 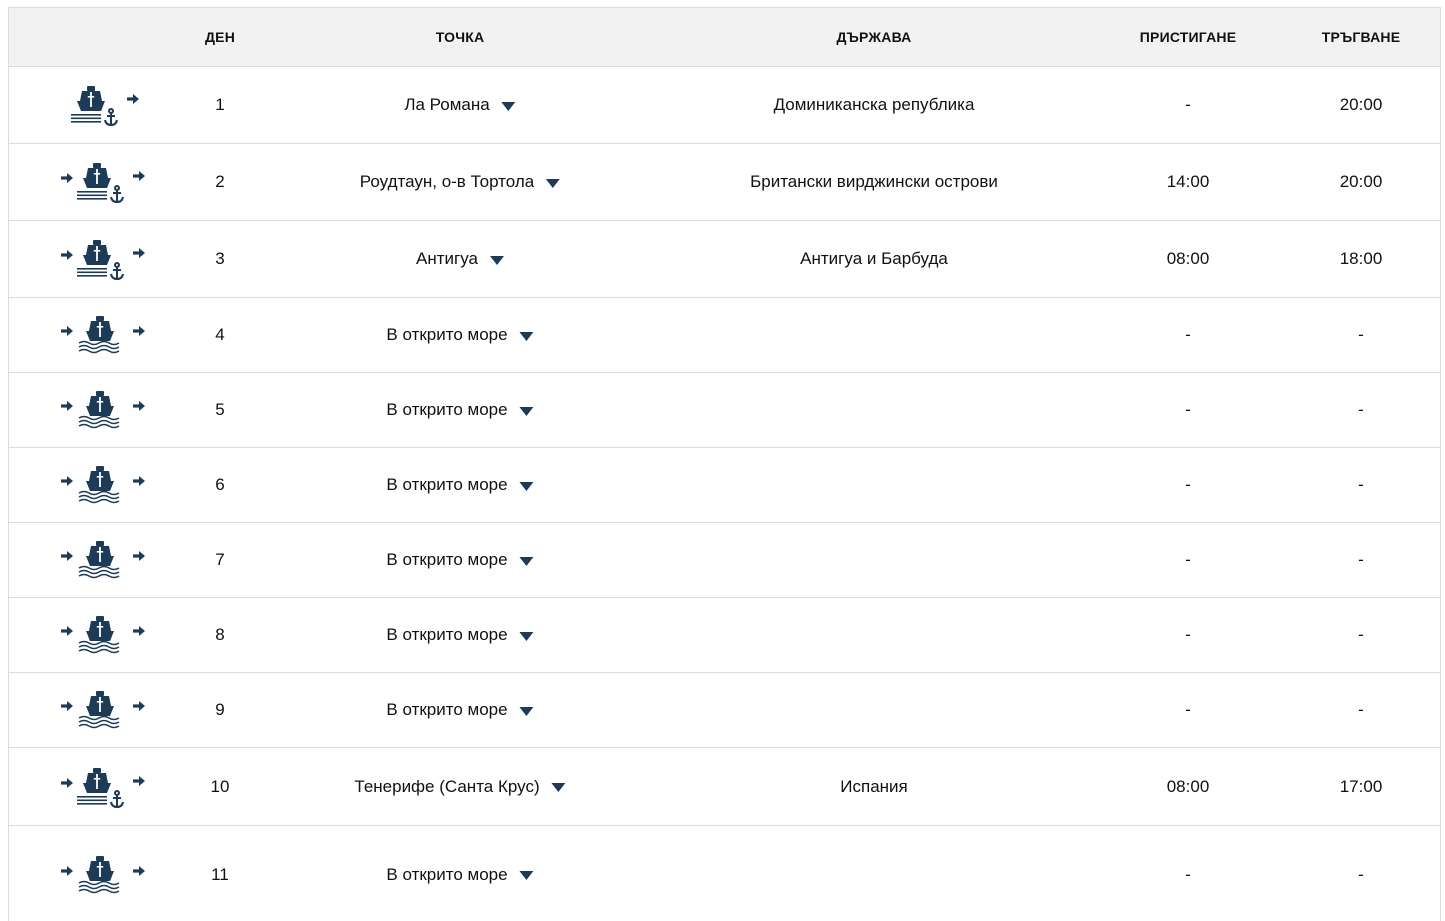 I want to click on day-number: 5, so click(x=220, y=409).